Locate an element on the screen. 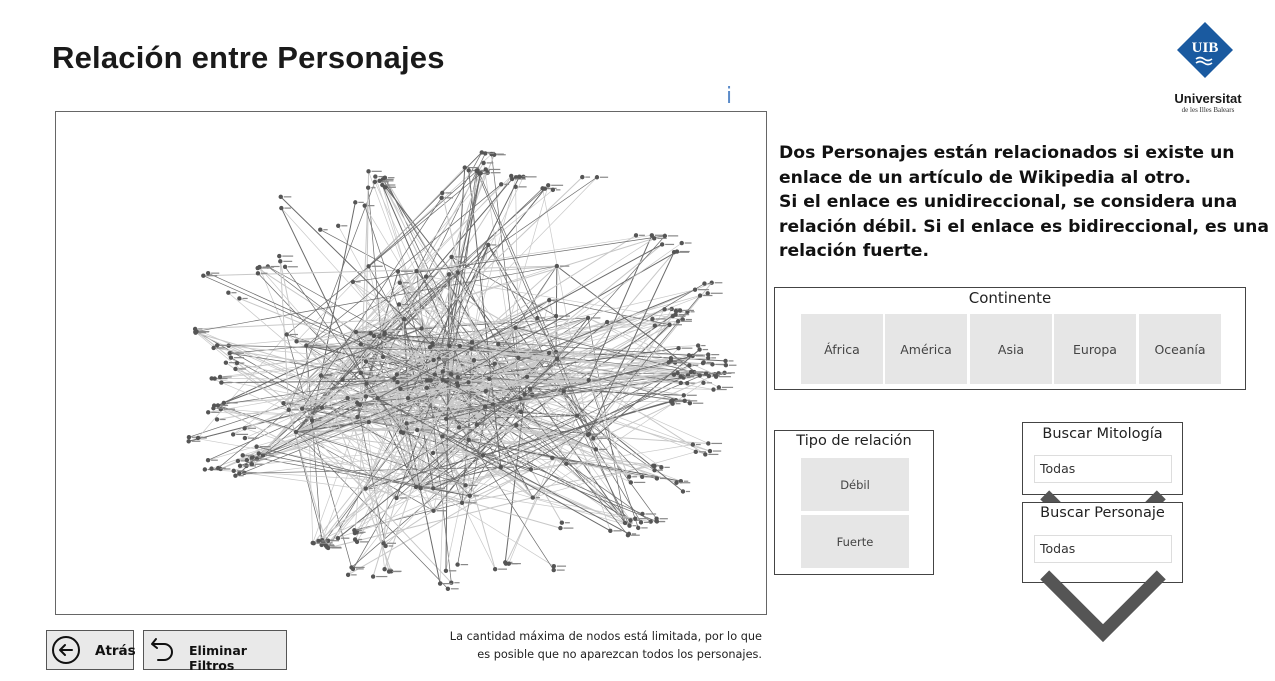 The image size is (1275, 681). continent-option-africa: África is located at coordinates (842, 349).